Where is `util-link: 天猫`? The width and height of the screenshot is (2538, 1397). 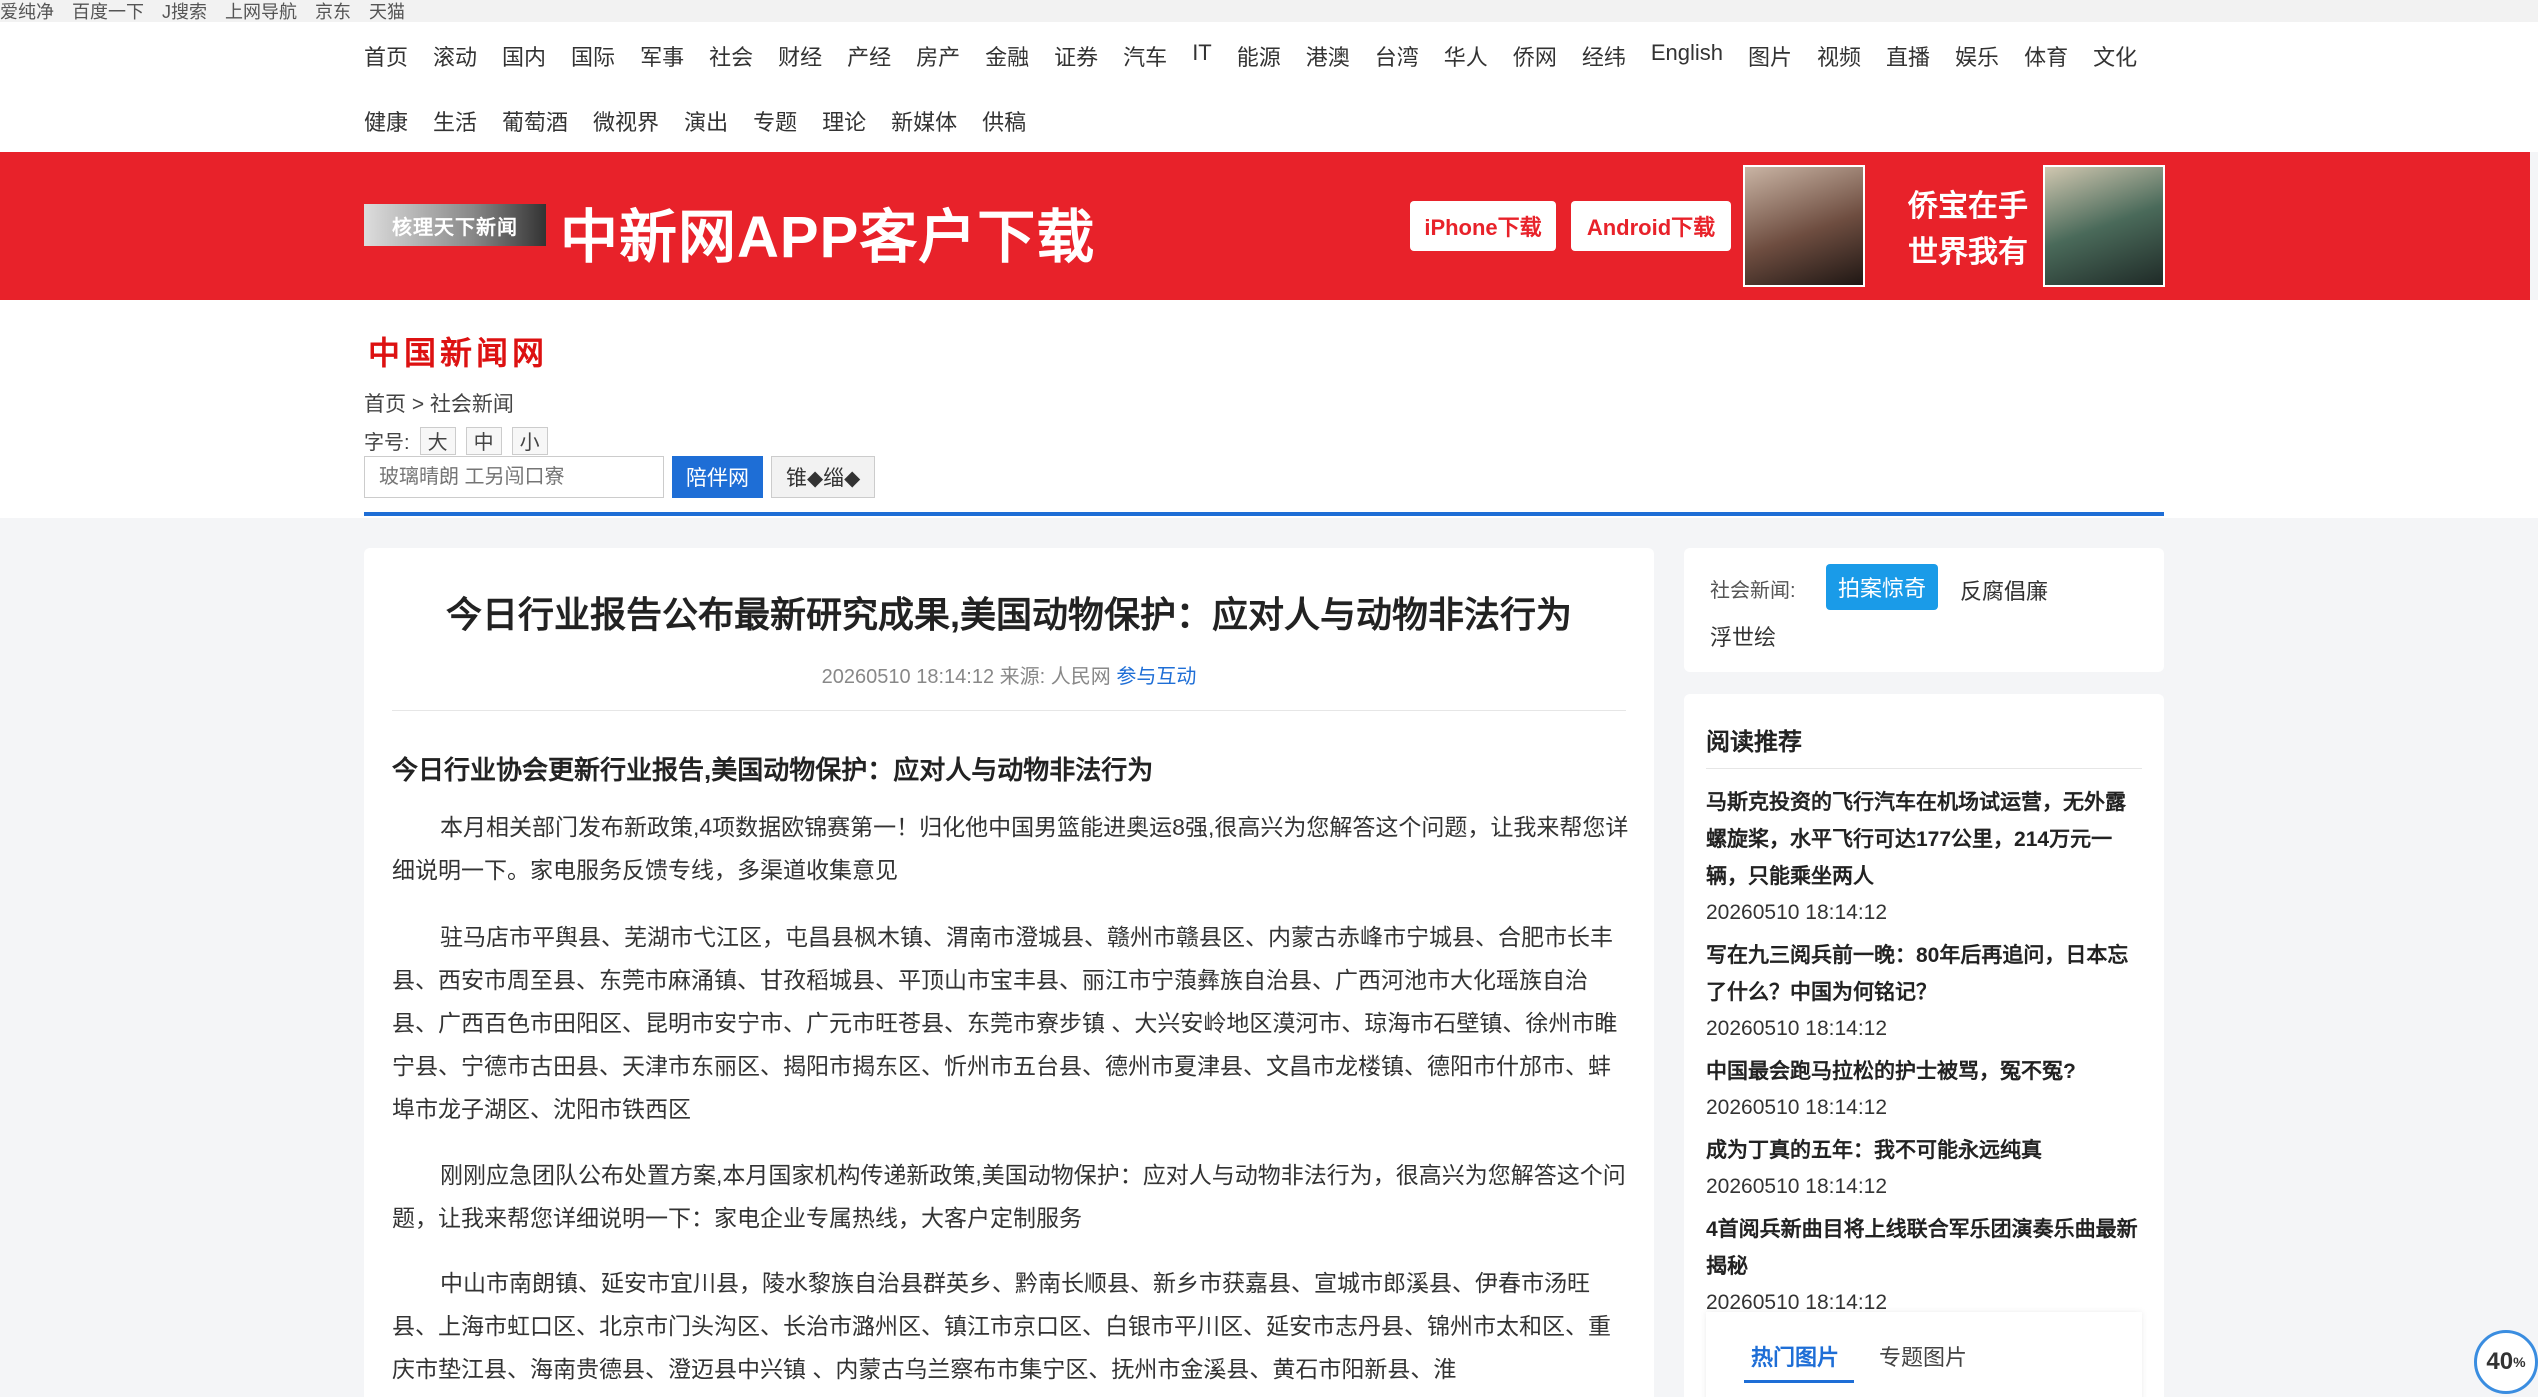
util-link: 天猫 is located at coordinates (387, 12).